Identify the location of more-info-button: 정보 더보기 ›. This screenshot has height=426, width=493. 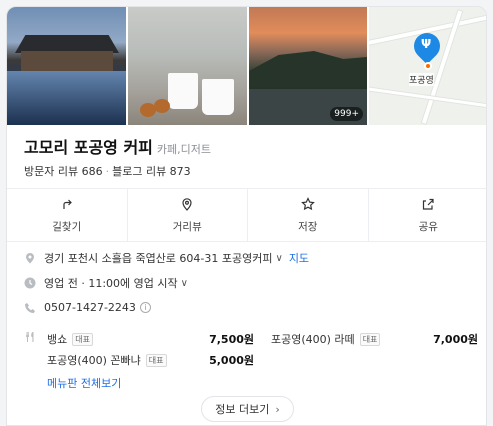
(247, 409).